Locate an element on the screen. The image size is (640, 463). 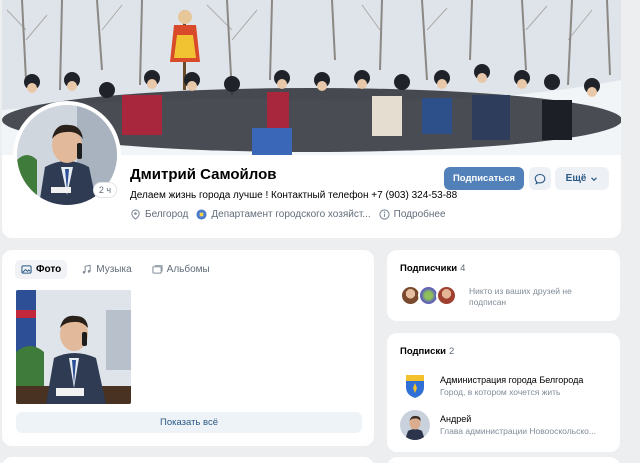
message-button is located at coordinates (540, 178).